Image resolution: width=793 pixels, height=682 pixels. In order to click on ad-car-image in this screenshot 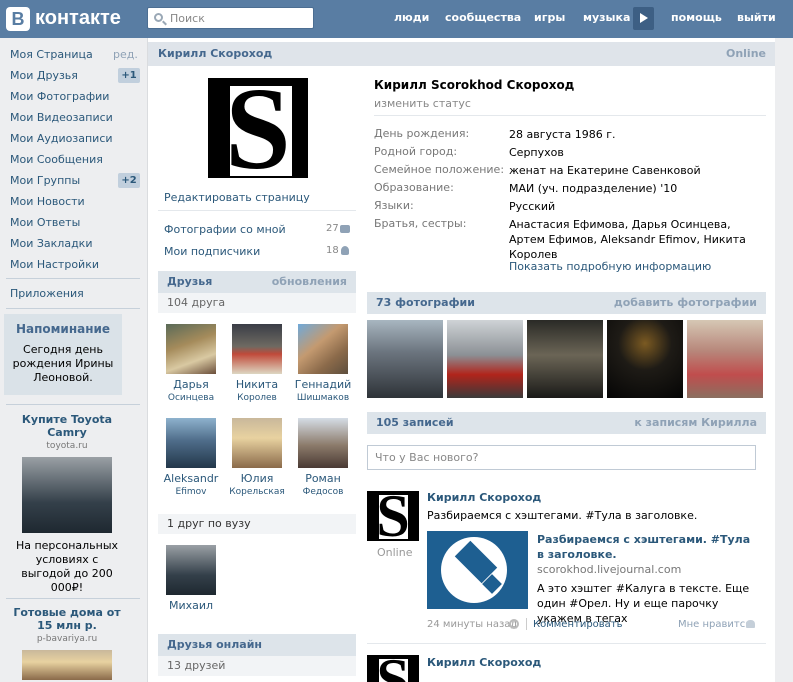, I will do `click(67, 495)`.